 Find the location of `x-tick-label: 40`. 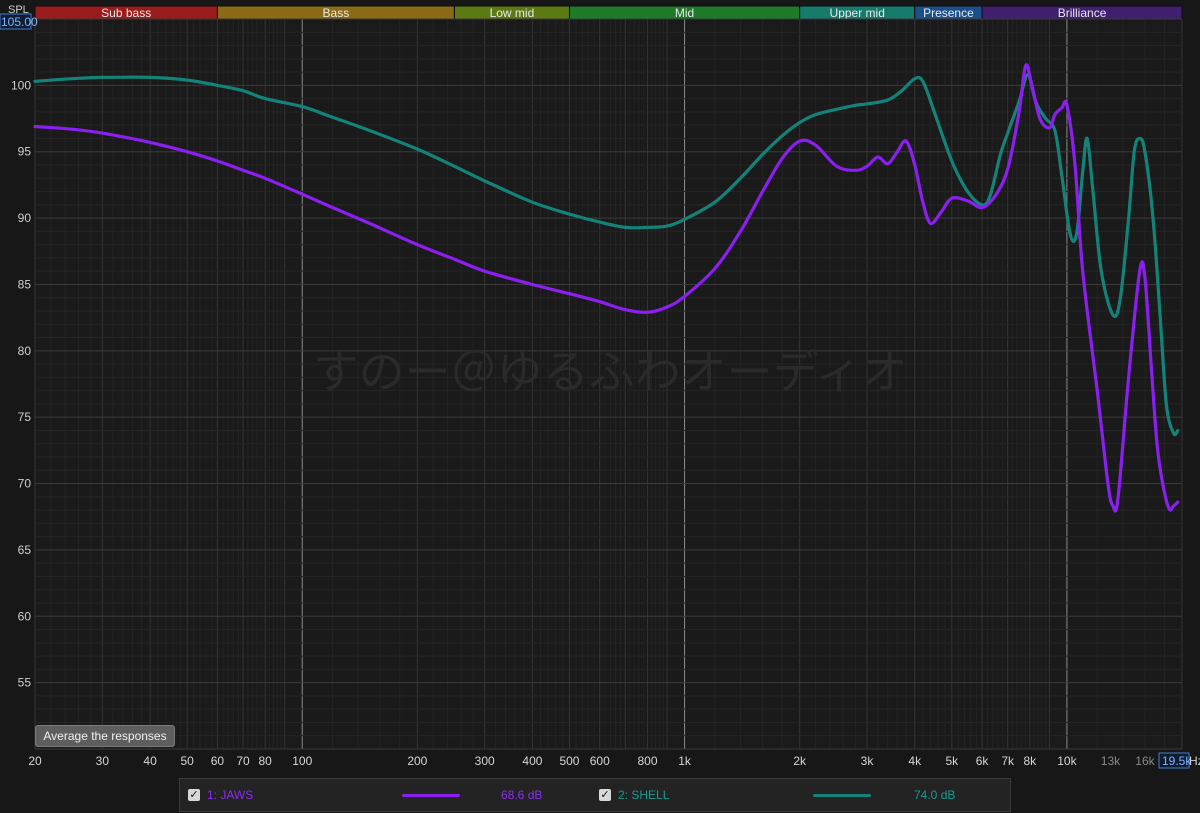

x-tick-label: 40 is located at coordinates (150, 761).